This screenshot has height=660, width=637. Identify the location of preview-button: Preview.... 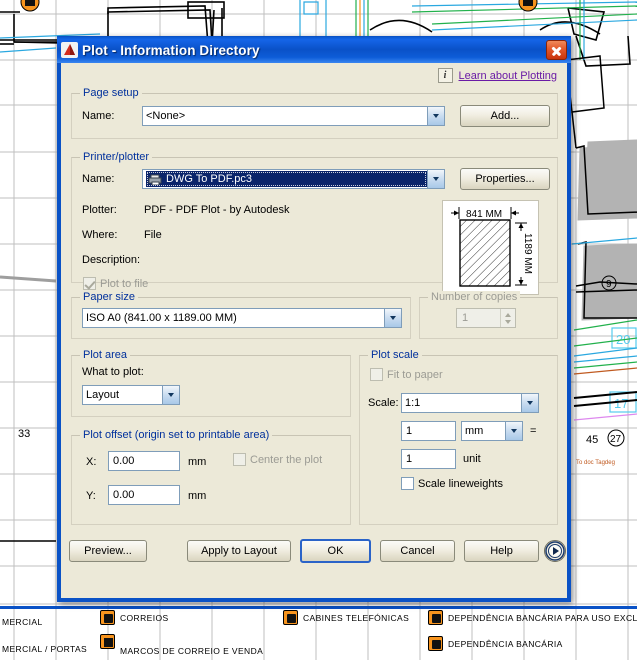
(108, 551).